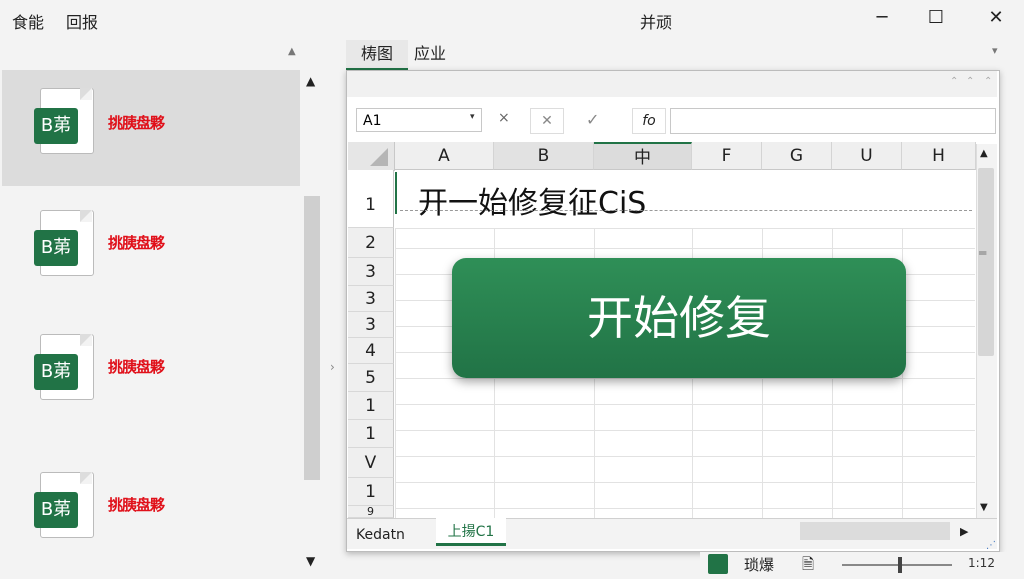 The height and width of the screenshot is (579, 1024). I want to click on file-list-scroll-thumb, so click(312, 338).